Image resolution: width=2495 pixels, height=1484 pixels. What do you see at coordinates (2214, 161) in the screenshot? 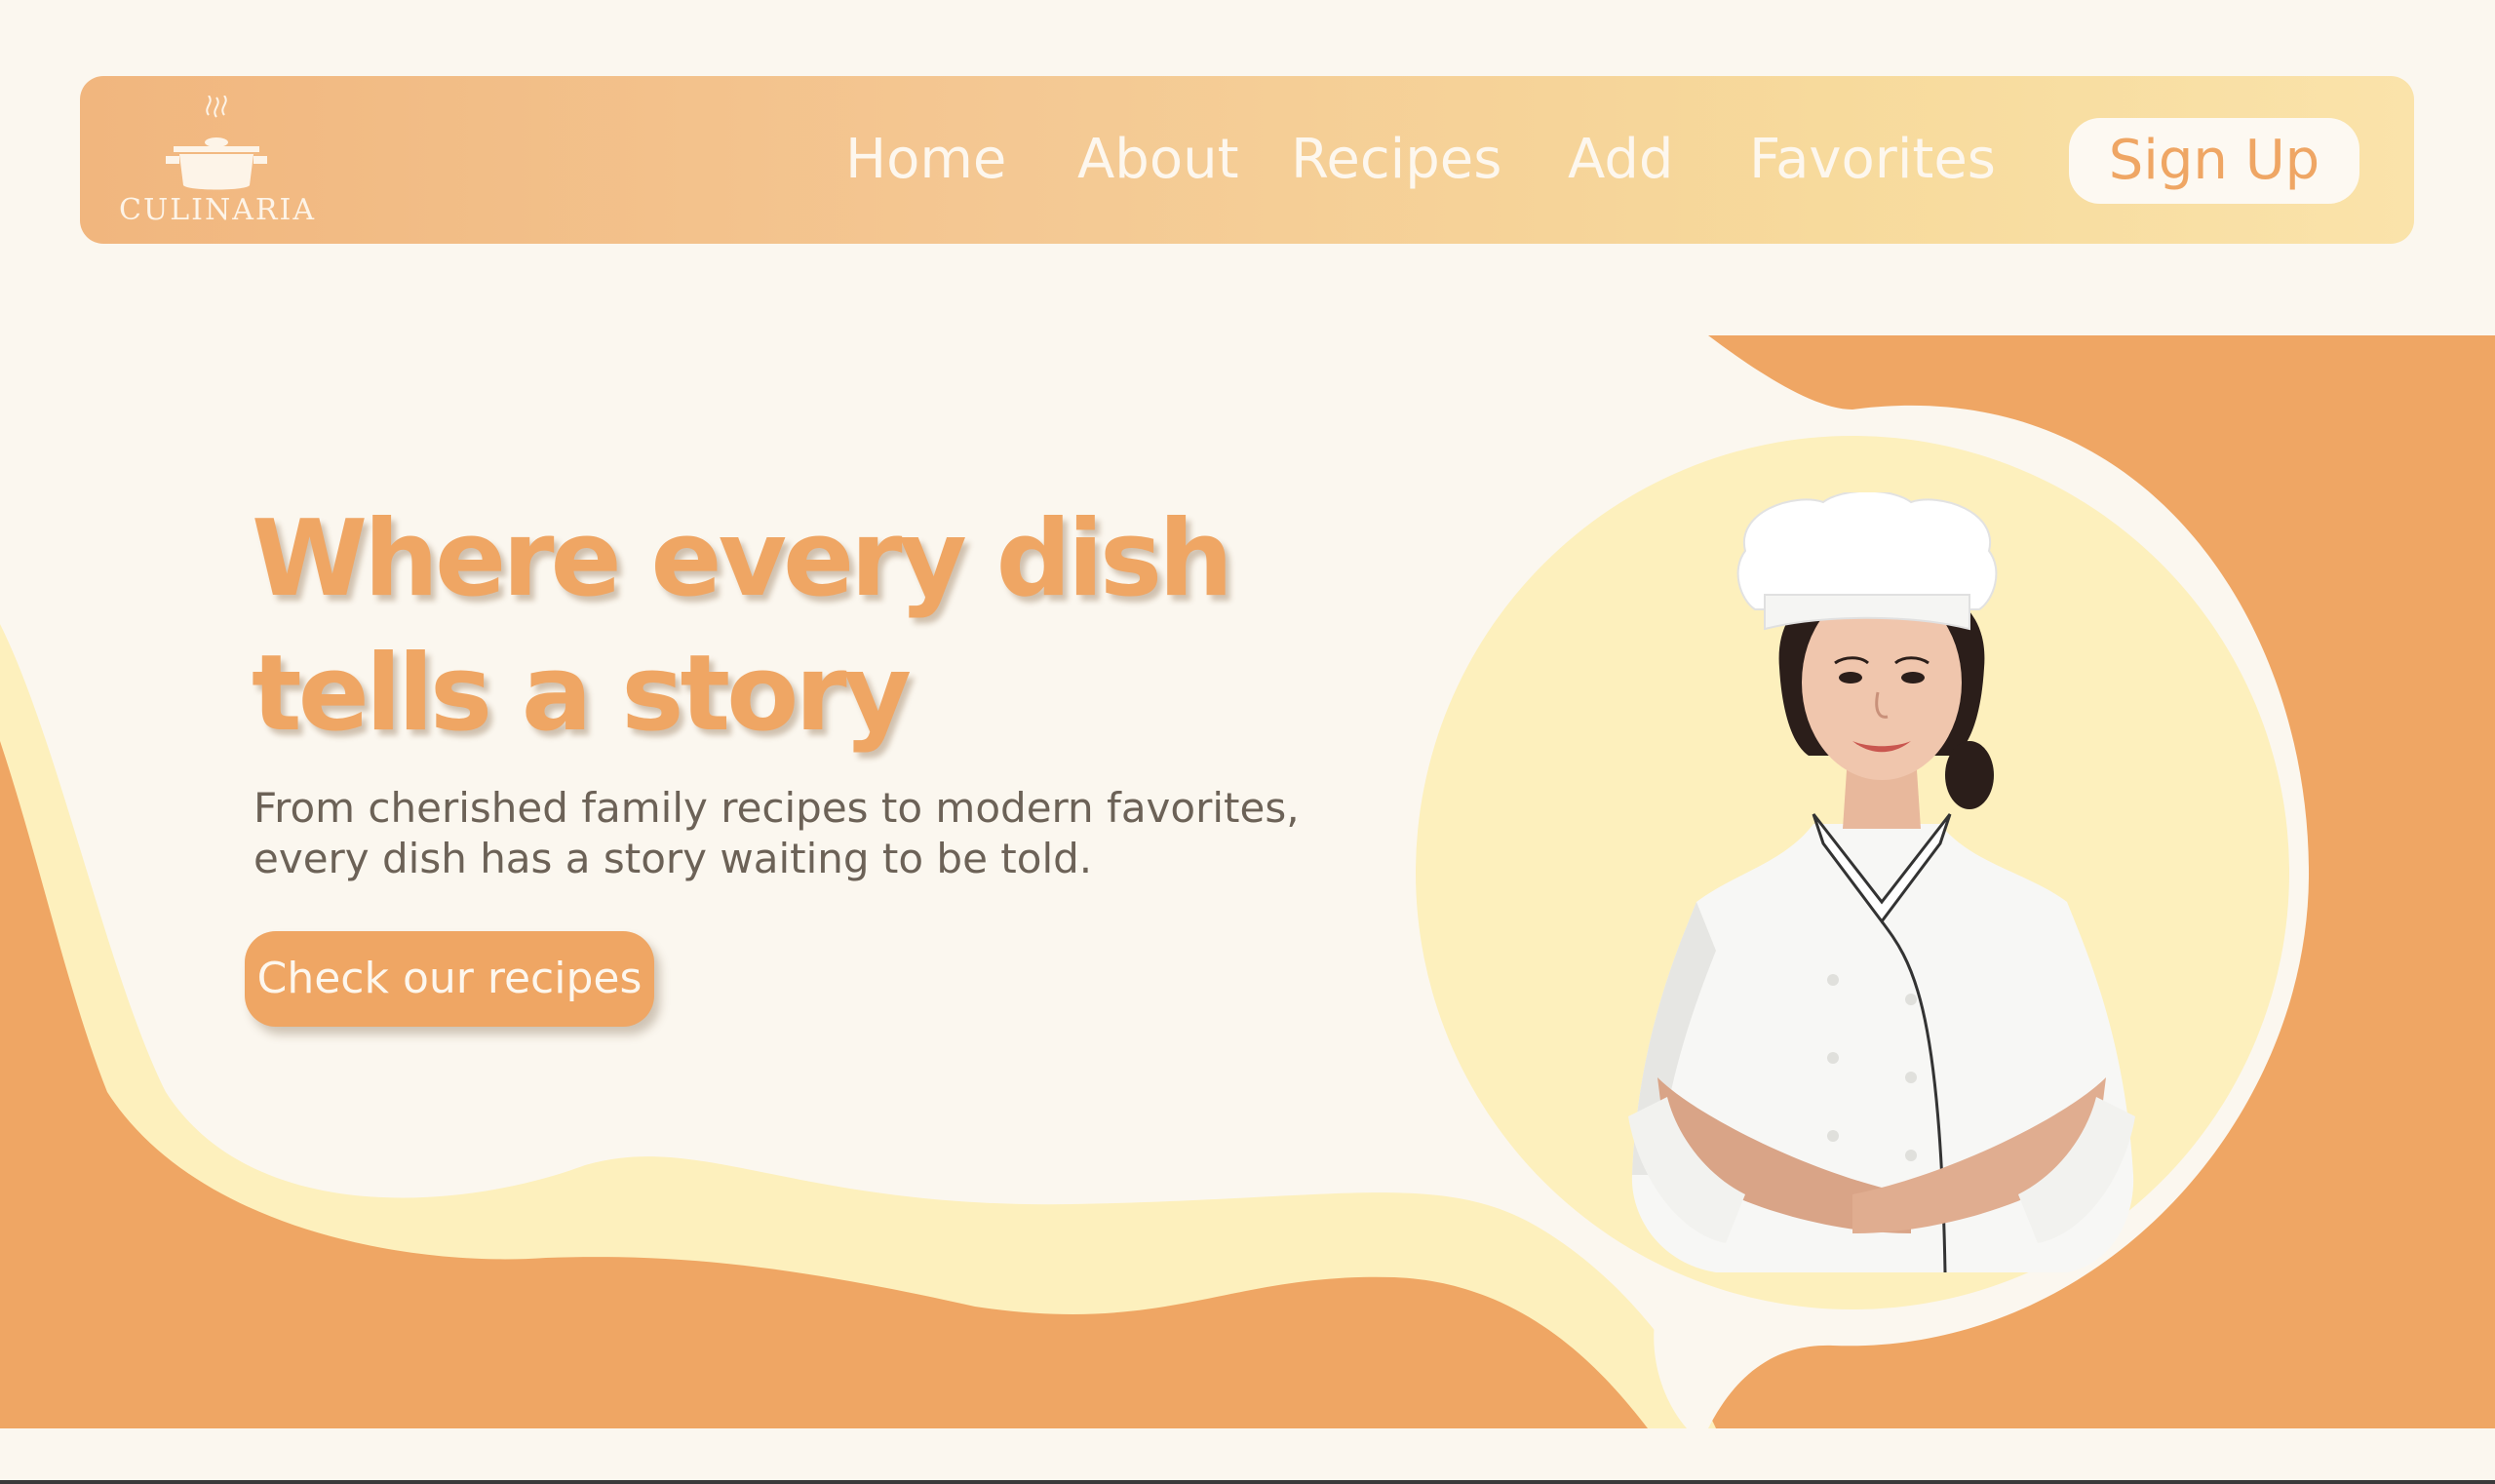
I see `sign-up-button: Sign Up` at bounding box center [2214, 161].